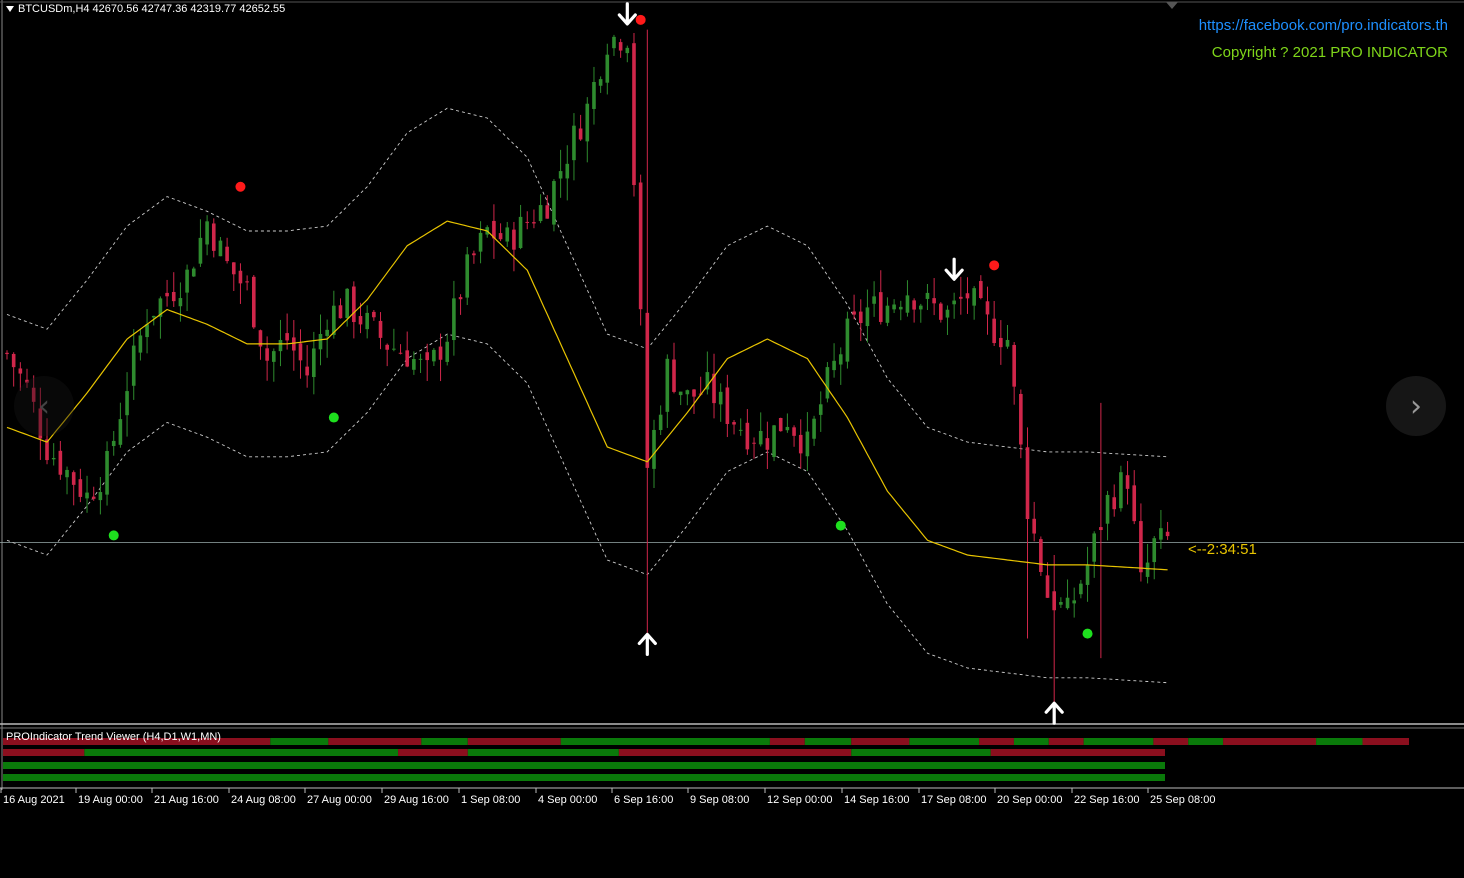  Describe the element at coordinates (113, 737) in the screenshot. I see `subwindow-title: PROIndicator Trend Viewer (H4,D1,W1,MN)` at that location.